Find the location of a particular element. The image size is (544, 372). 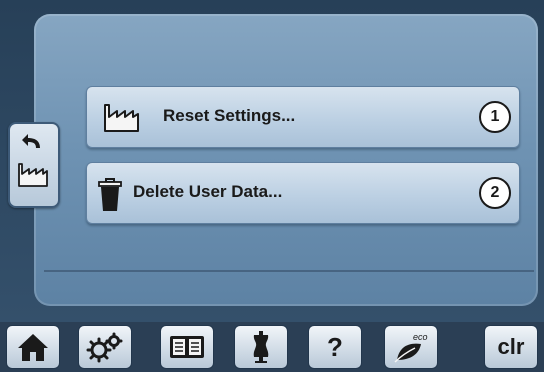

tutorial-button is located at coordinates (187, 347).